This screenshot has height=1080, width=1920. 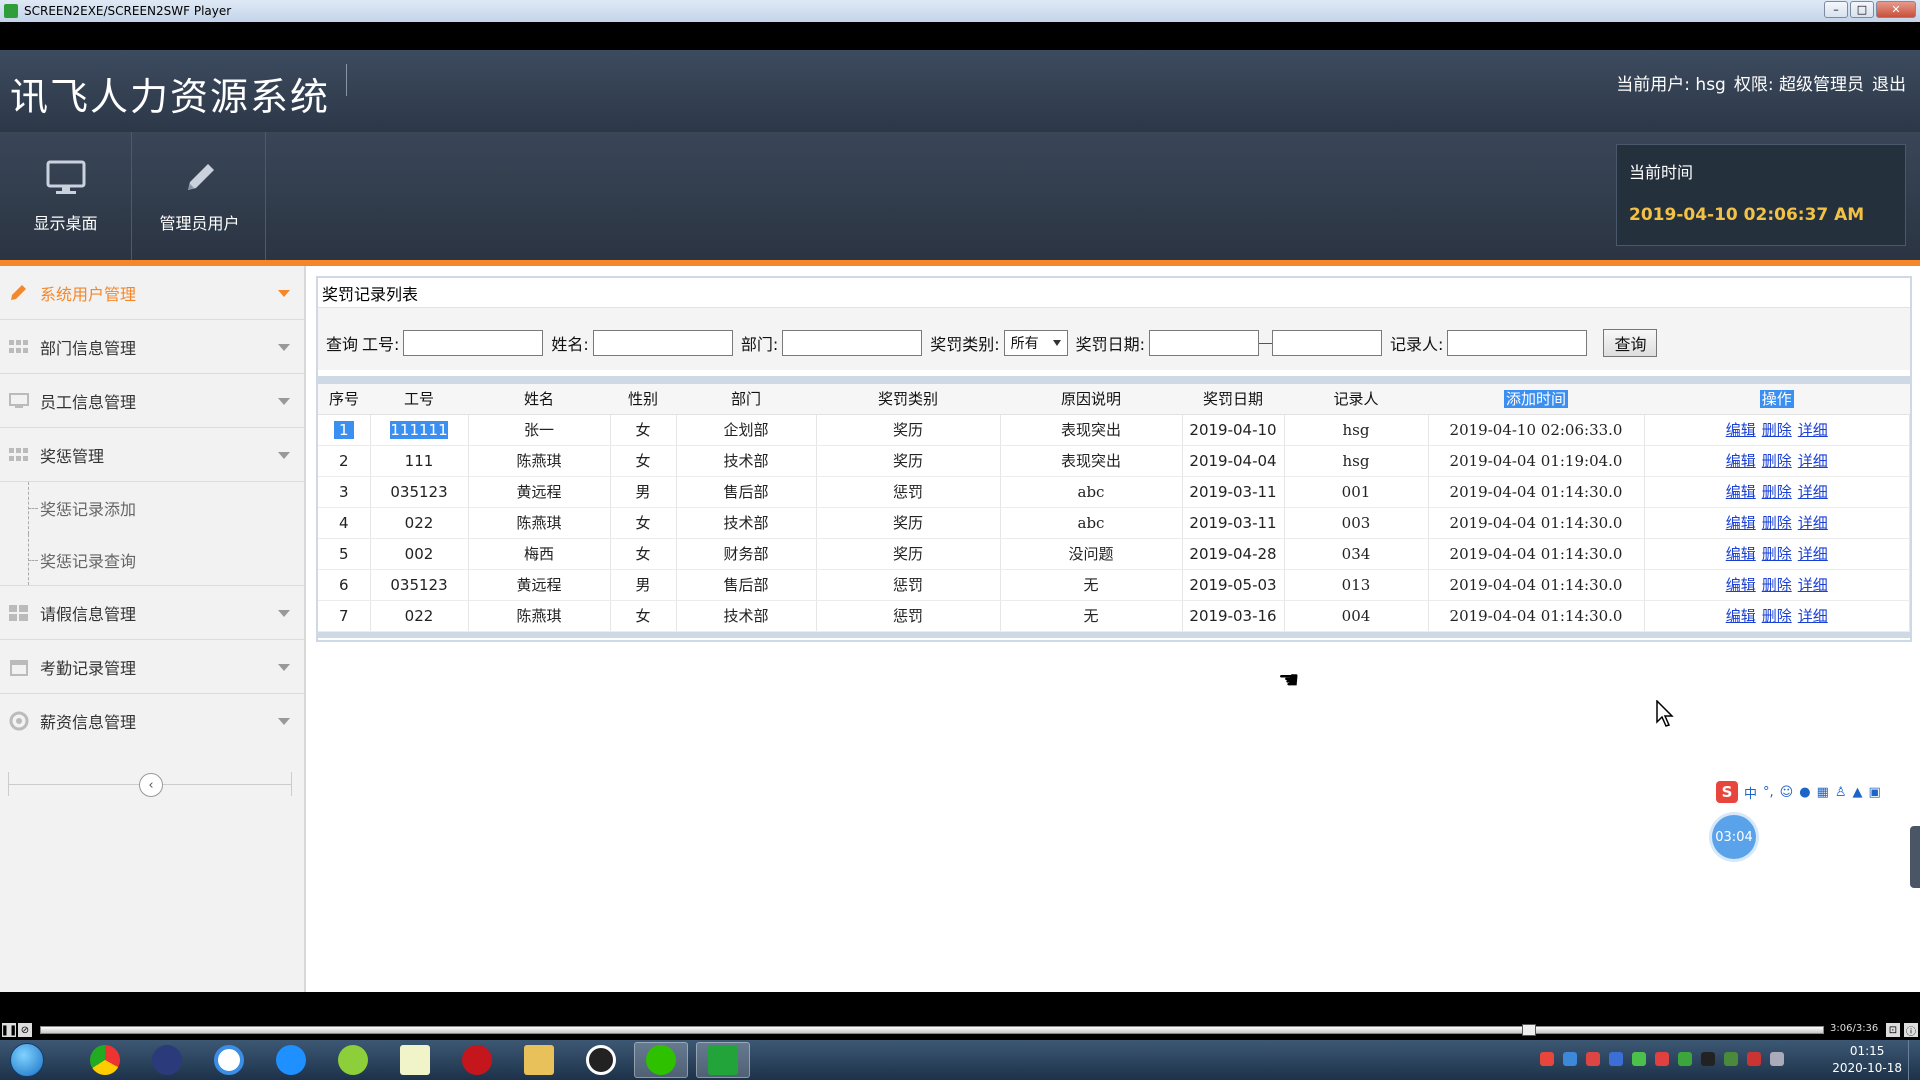 I want to click on shield-icon, so click(x=1616, y=1059).